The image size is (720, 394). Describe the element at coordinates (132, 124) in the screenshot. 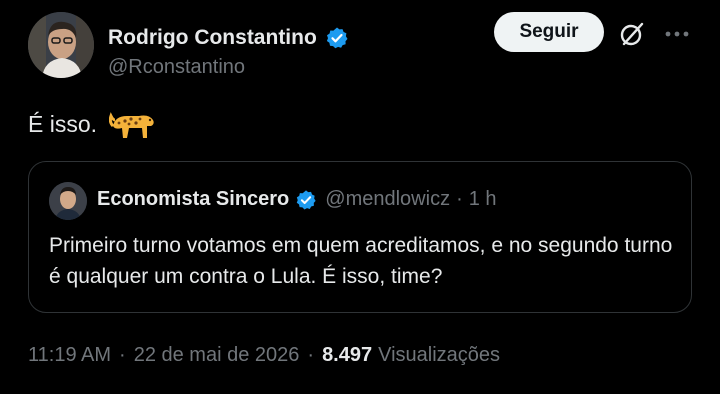

I see `leopard-emoji-icon` at that location.